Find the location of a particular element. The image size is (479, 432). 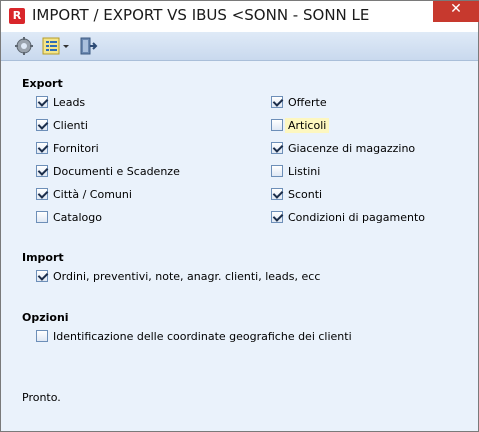

options-heading: Opzioni is located at coordinates (45, 317).